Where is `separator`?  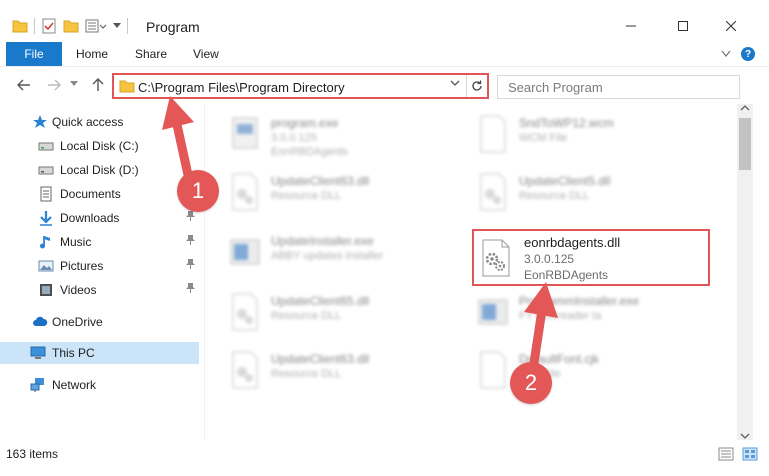 separator is located at coordinates (127, 26).